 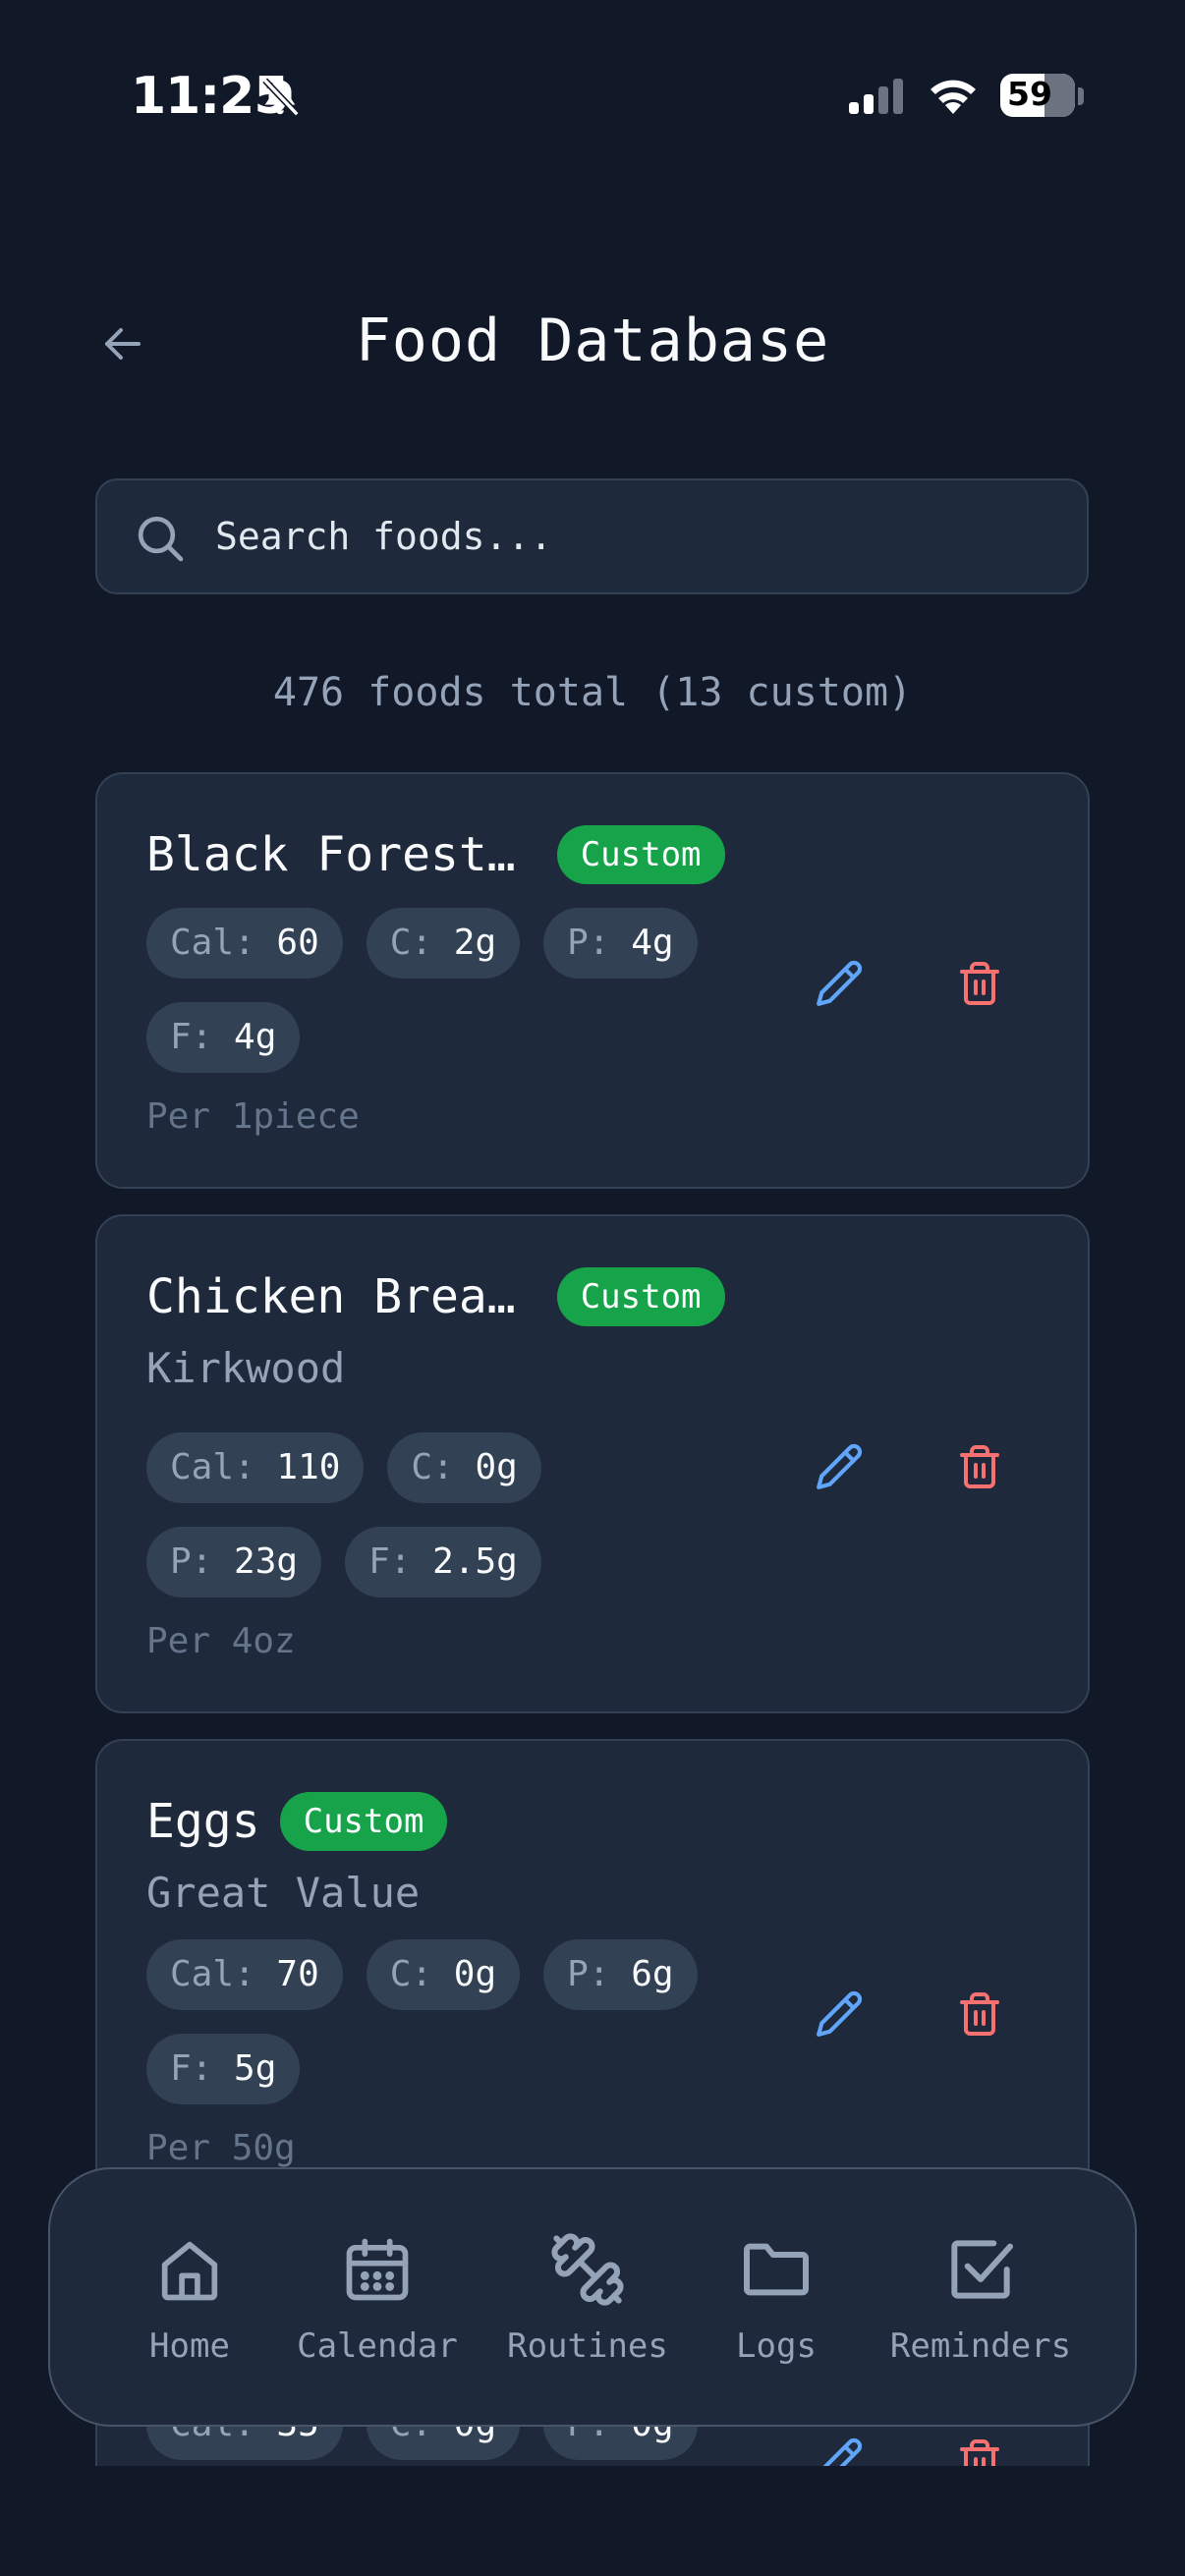 I want to click on calendar-icon, so click(x=378, y=2269).